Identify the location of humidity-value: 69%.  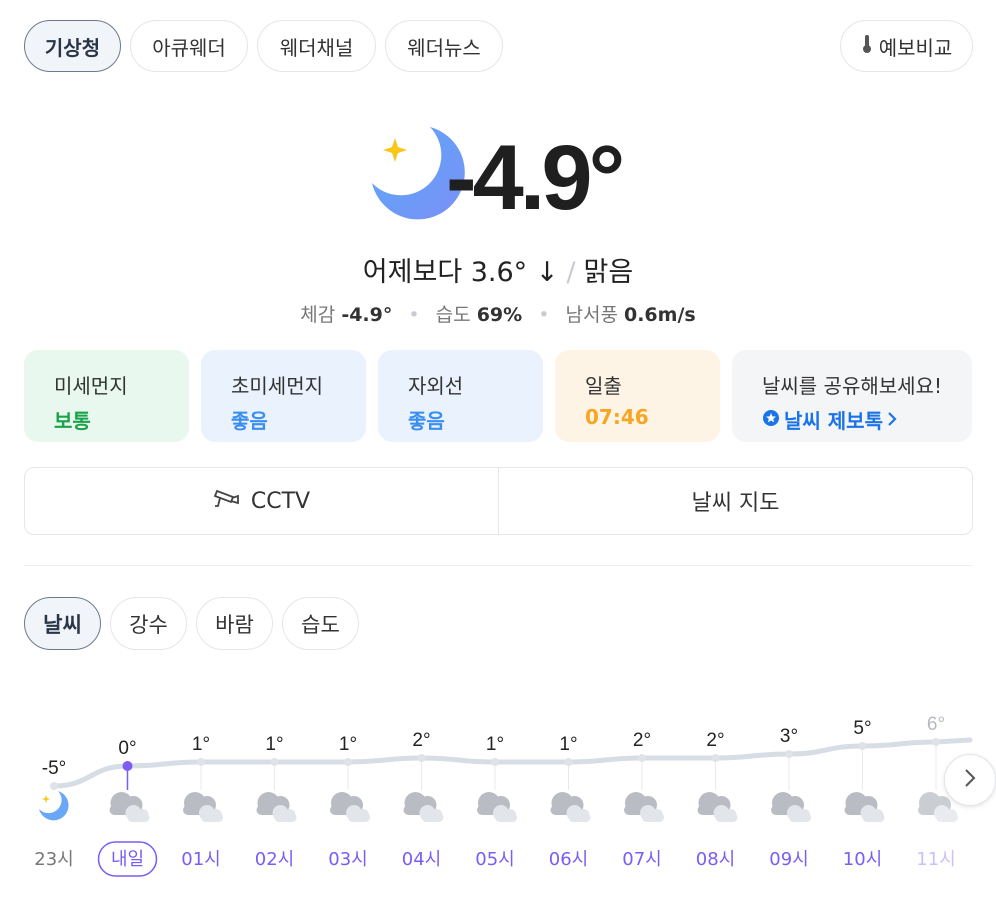
(499, 315).